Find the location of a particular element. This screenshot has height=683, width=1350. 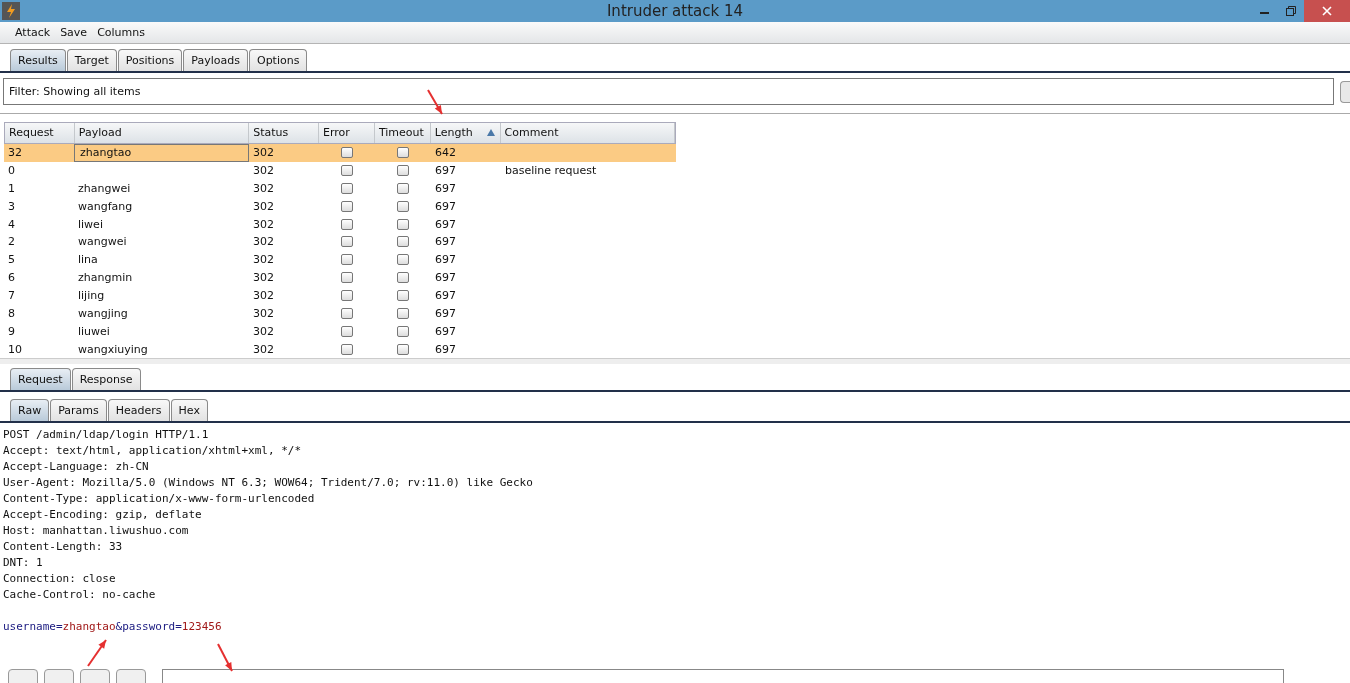

table-cell-text: 4 is located at coordinates (11, 224).